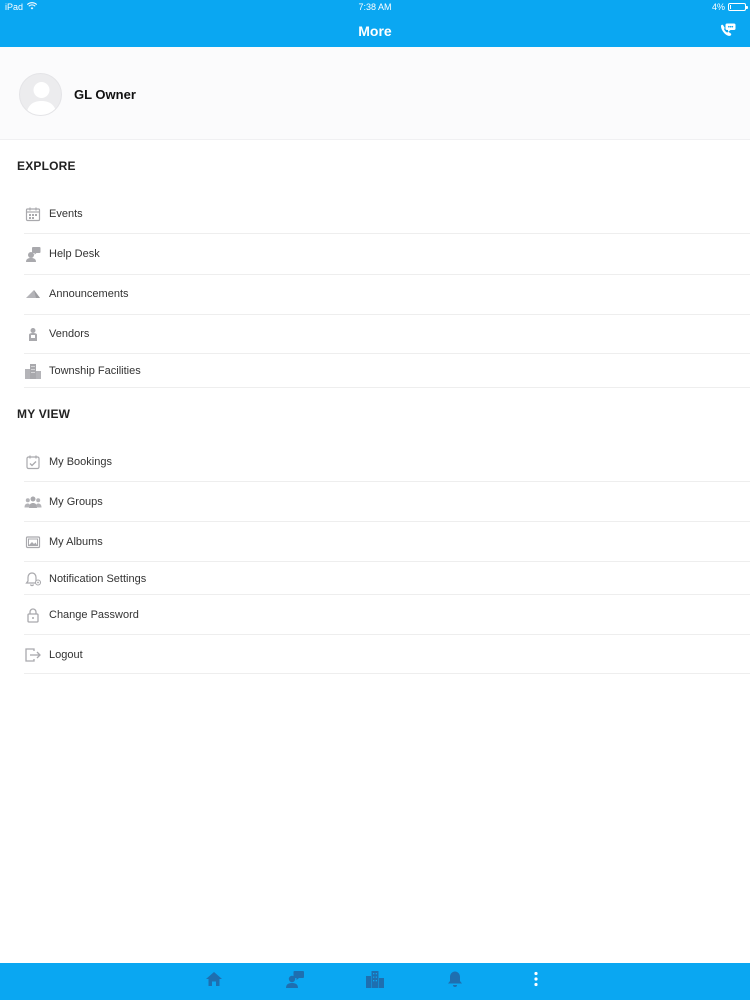 The image size is (750, 1000). Describe the element at coordinates (95, 371) in the screenshot. I see `menu-item-label: Township Facilities` at that location.